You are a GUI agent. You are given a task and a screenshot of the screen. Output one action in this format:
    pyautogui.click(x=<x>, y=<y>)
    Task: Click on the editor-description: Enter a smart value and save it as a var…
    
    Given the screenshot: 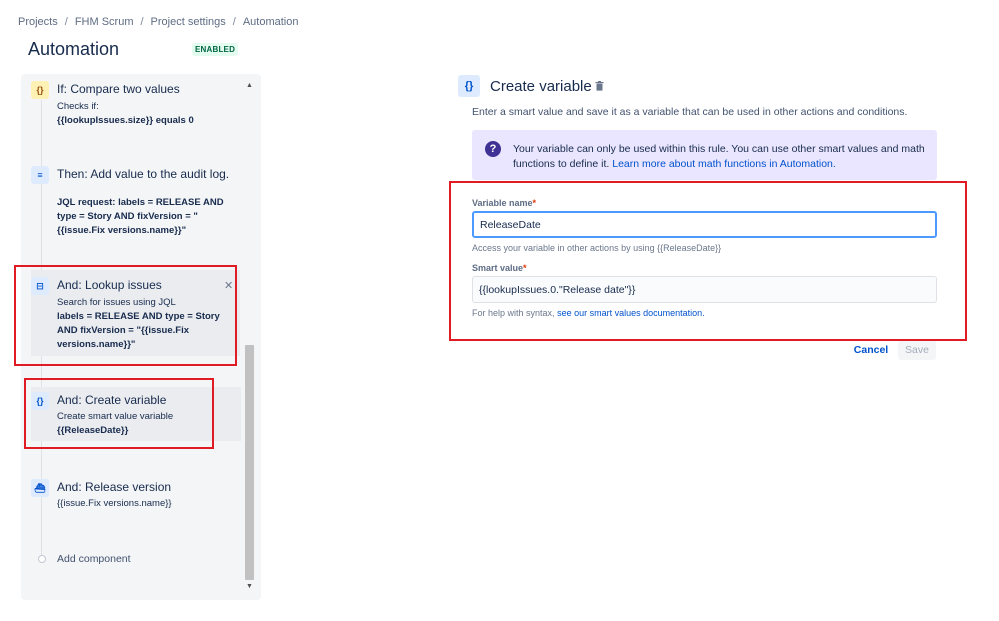 What is the action you would take?
    pyautogui.click(x=690, y=112)
    